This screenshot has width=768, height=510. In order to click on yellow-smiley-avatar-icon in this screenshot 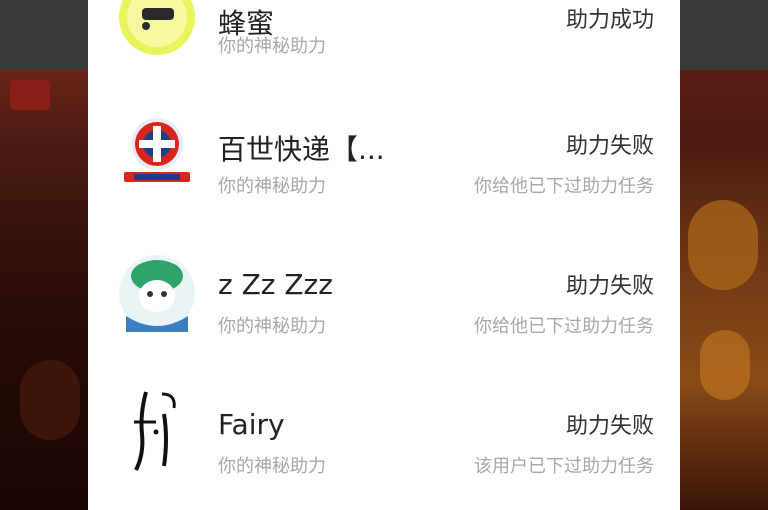, I will do `click(157, 28)`.